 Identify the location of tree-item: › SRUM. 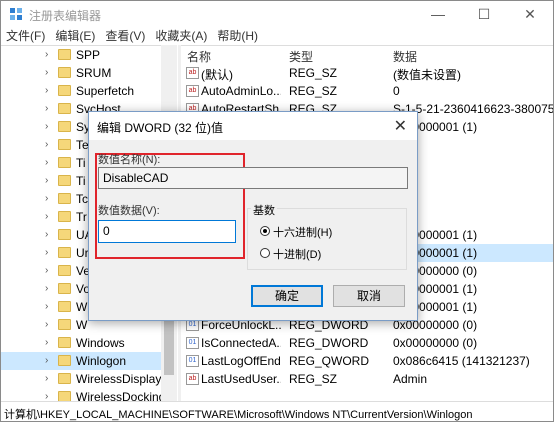
(81, 73).